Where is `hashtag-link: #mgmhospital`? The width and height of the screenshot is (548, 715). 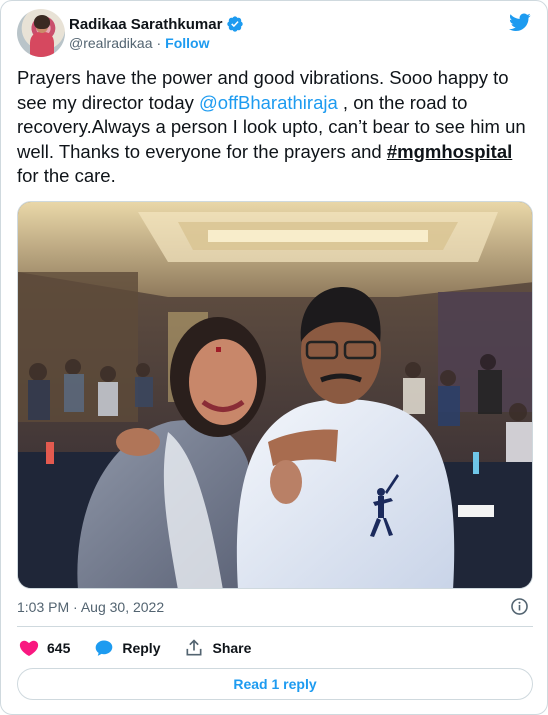
hashtag-link: #mgmhospital is located at coordinates (449, 151).